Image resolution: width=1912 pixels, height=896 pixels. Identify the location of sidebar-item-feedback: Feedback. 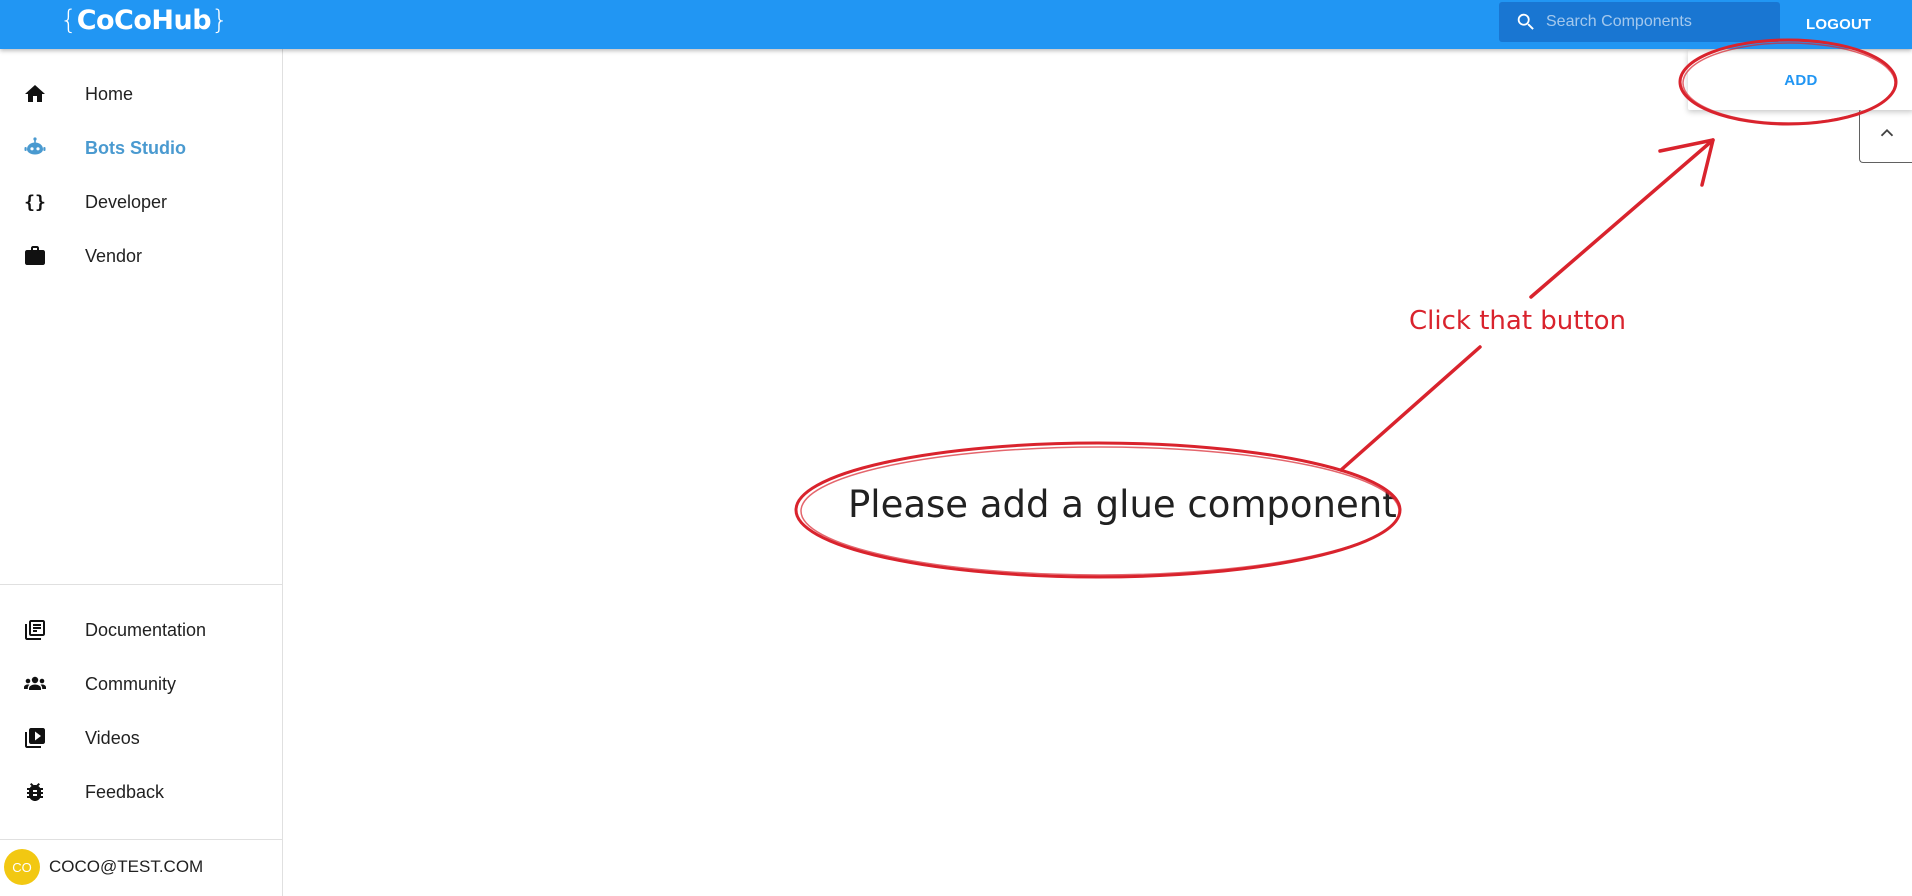
(141, 792).